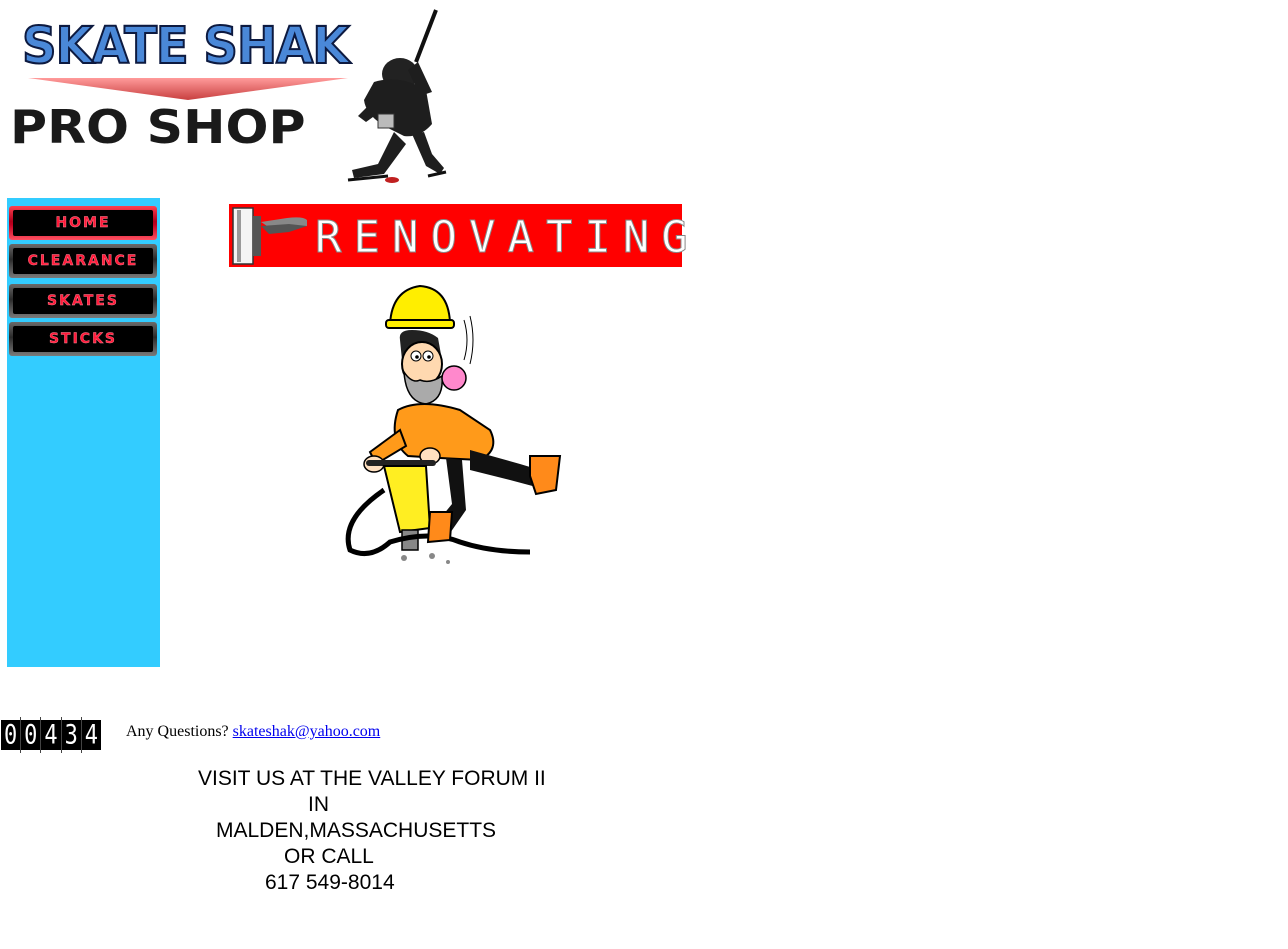 The image size is (1288, 949). I want to click on banner-text: RENOVATING, so click(507, 238).